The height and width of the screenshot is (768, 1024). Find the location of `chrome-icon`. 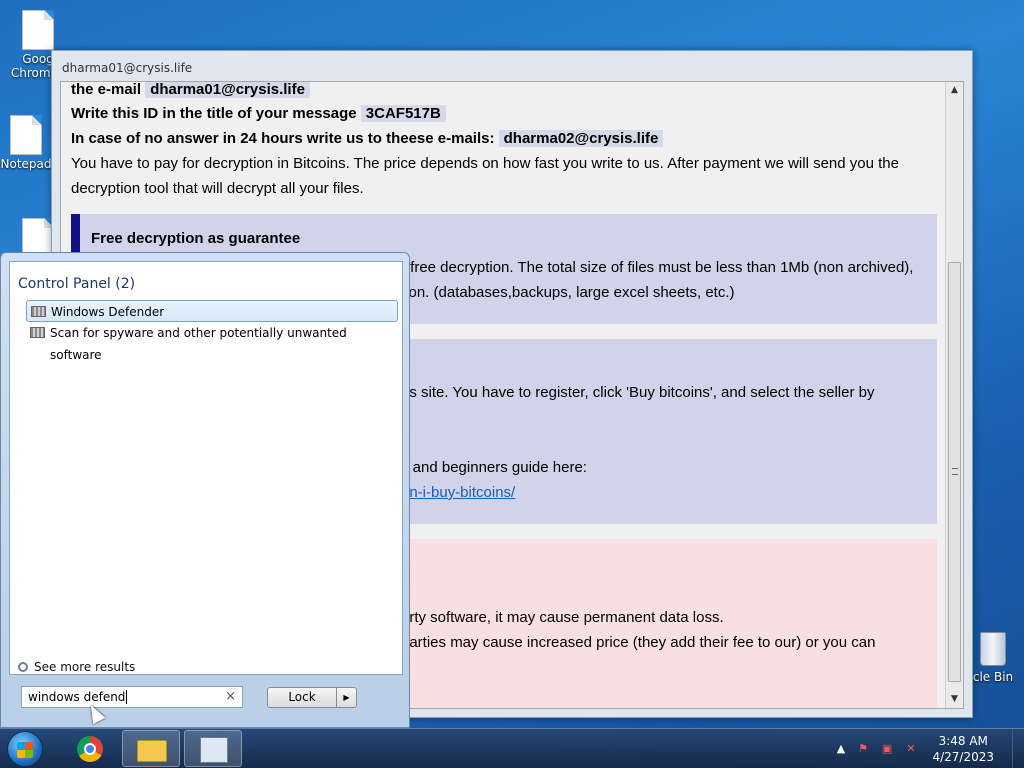

chrome-icon is located at coordinates (90, 749).